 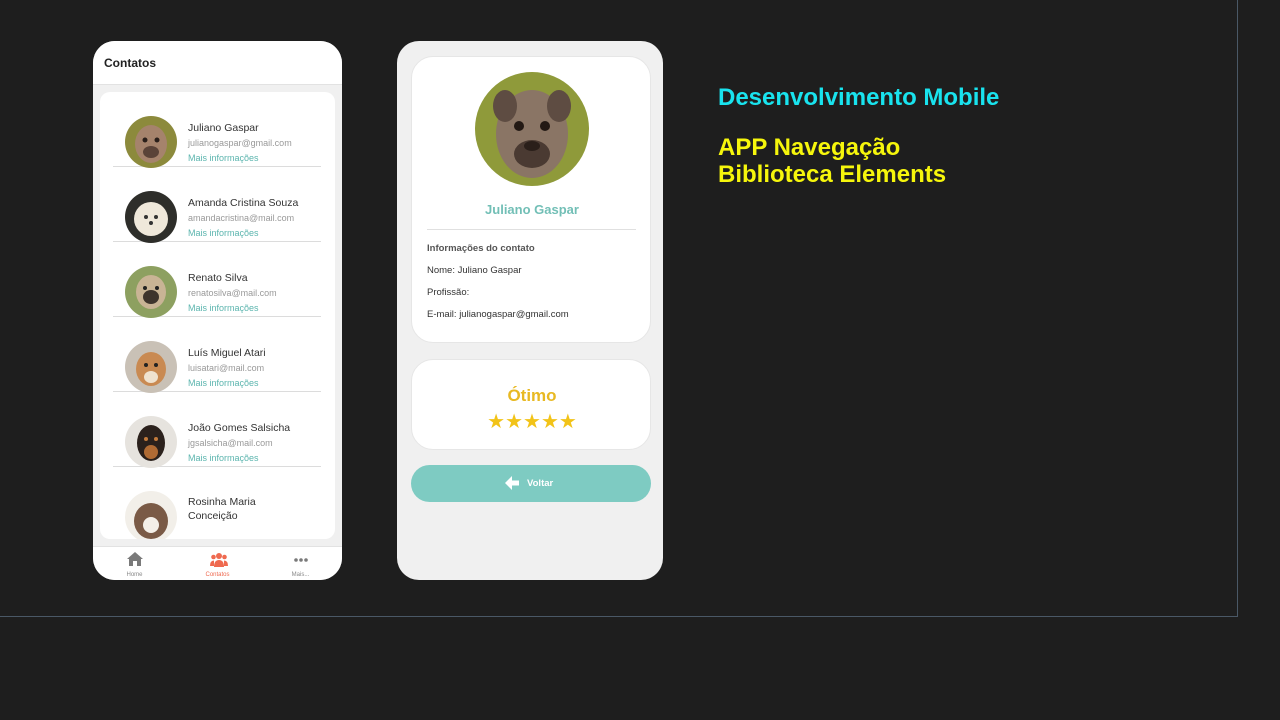 I want to click on contact-email: luisatari@mail.com, so click(x=226, y=368).